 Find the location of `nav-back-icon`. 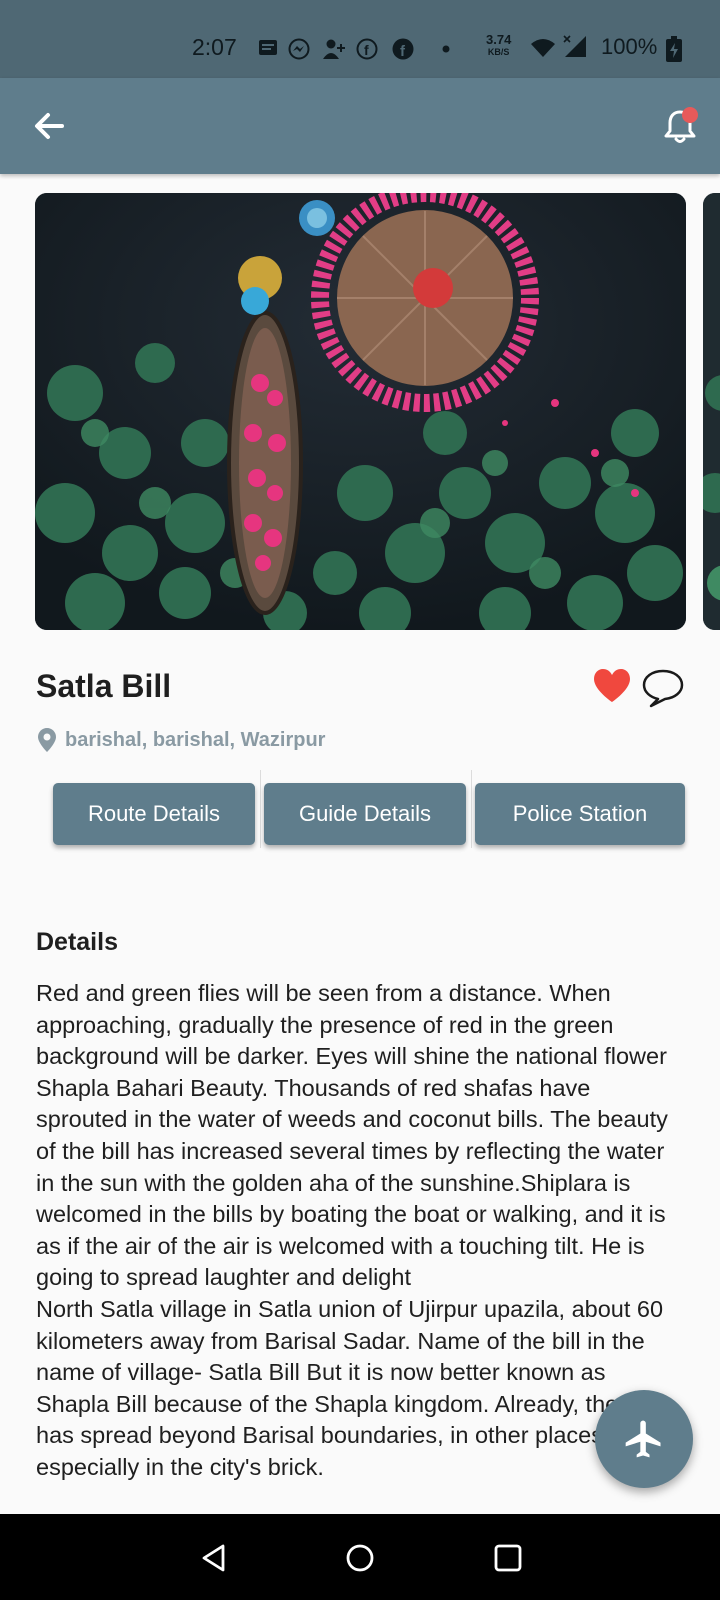

nav-back-icon is located at coordinates (214, 1558).